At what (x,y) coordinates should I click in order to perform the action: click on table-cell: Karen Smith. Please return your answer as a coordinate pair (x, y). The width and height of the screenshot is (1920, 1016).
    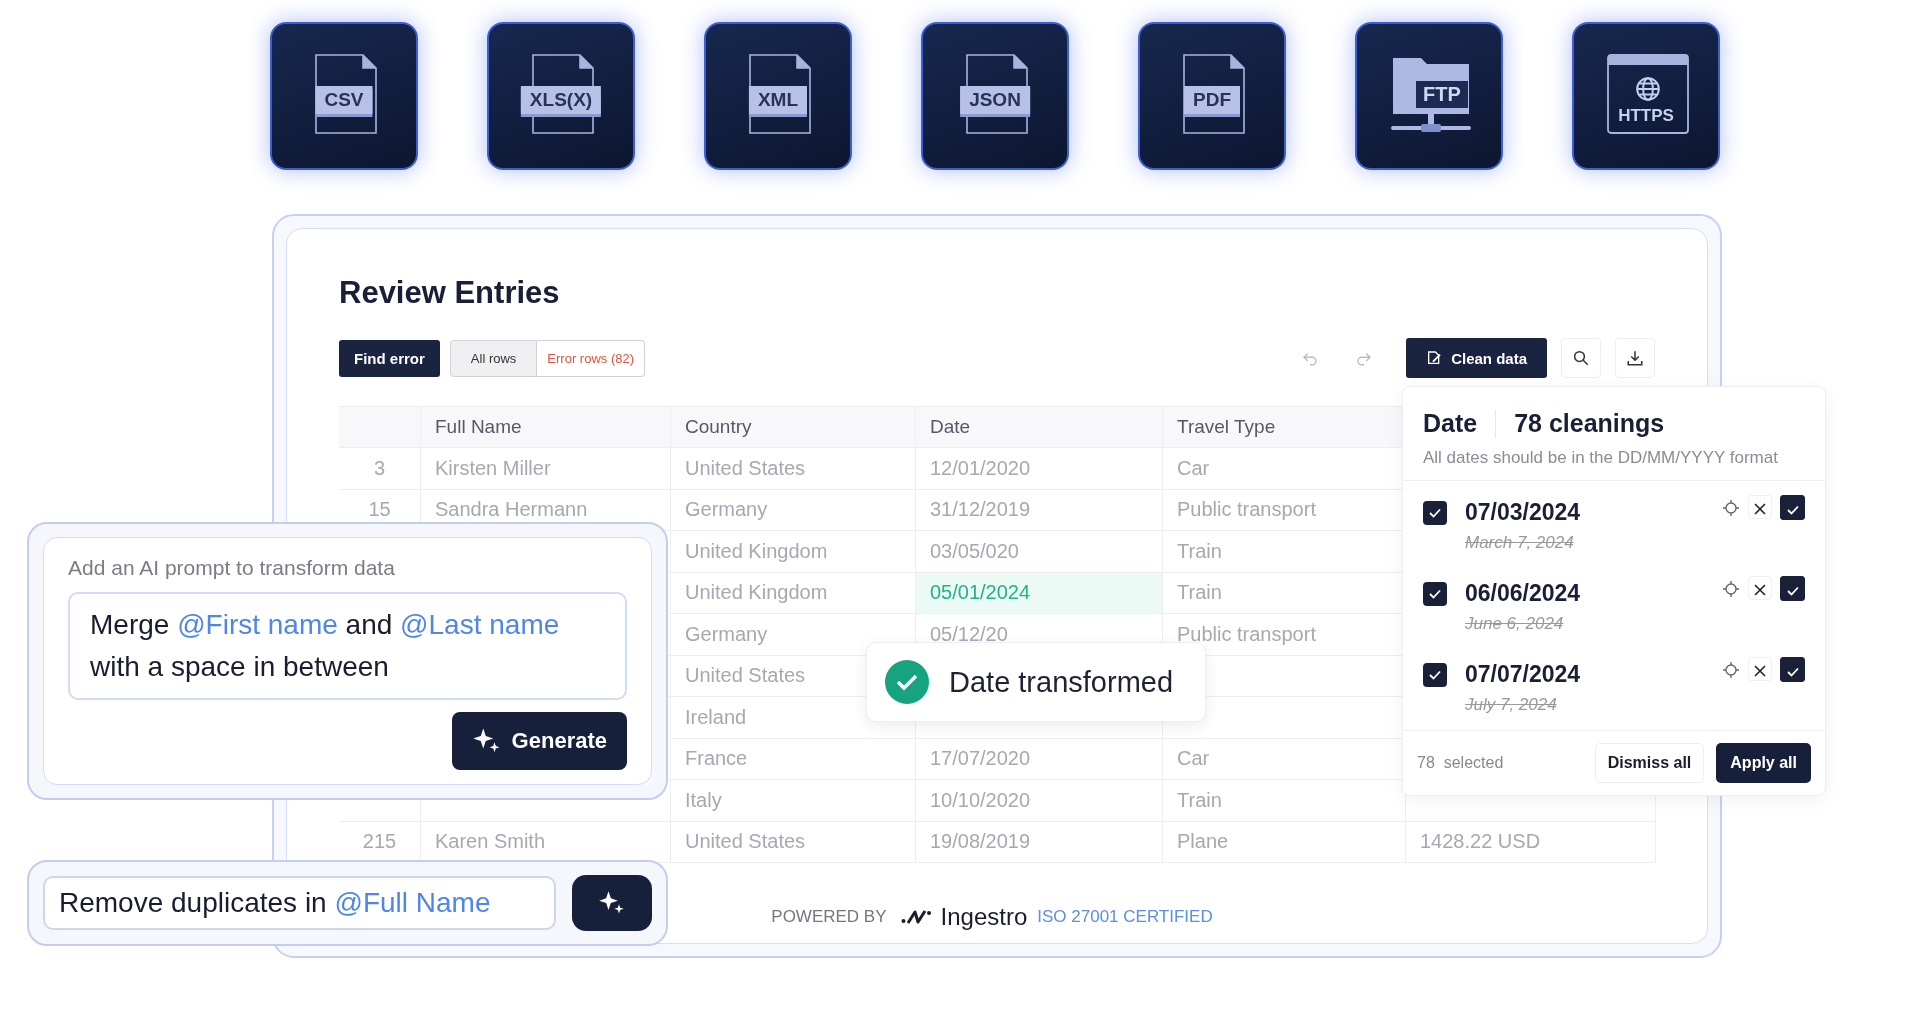
    Looking at the image, I should click on (490, 842).